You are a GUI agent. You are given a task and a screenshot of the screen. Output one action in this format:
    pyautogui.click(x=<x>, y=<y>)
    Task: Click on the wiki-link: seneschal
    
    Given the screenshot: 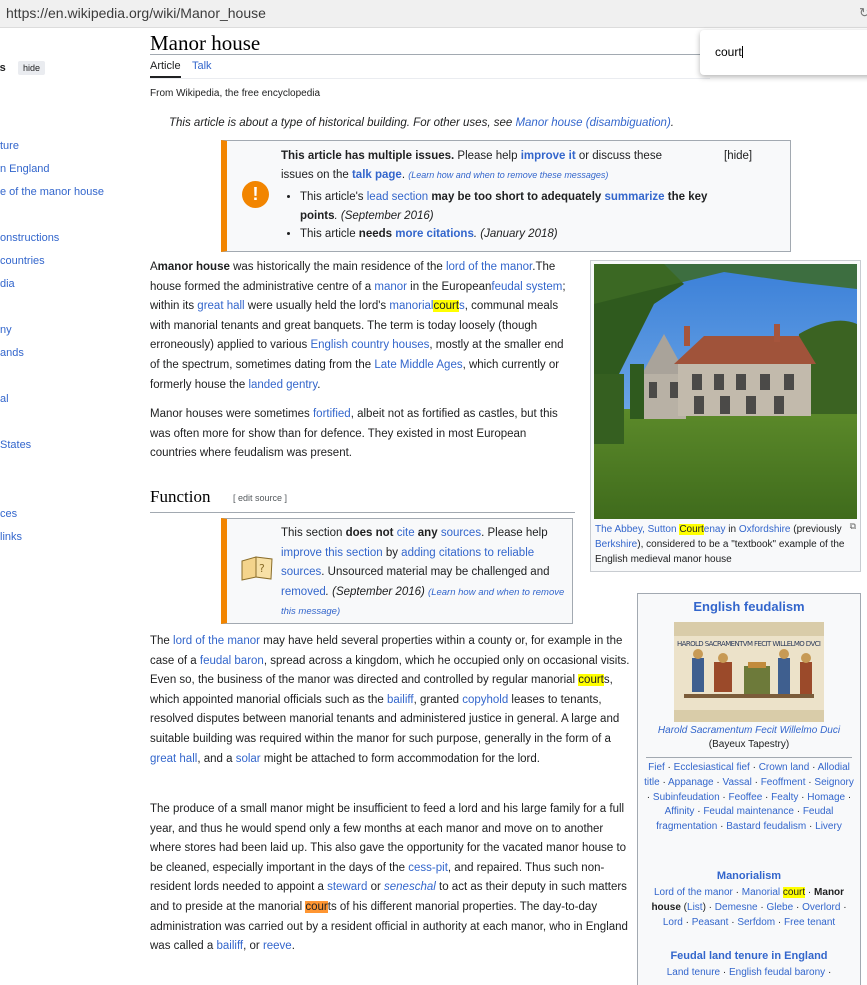 What is the action you would take?
    pyautogui.click(x=410, y=887)
    